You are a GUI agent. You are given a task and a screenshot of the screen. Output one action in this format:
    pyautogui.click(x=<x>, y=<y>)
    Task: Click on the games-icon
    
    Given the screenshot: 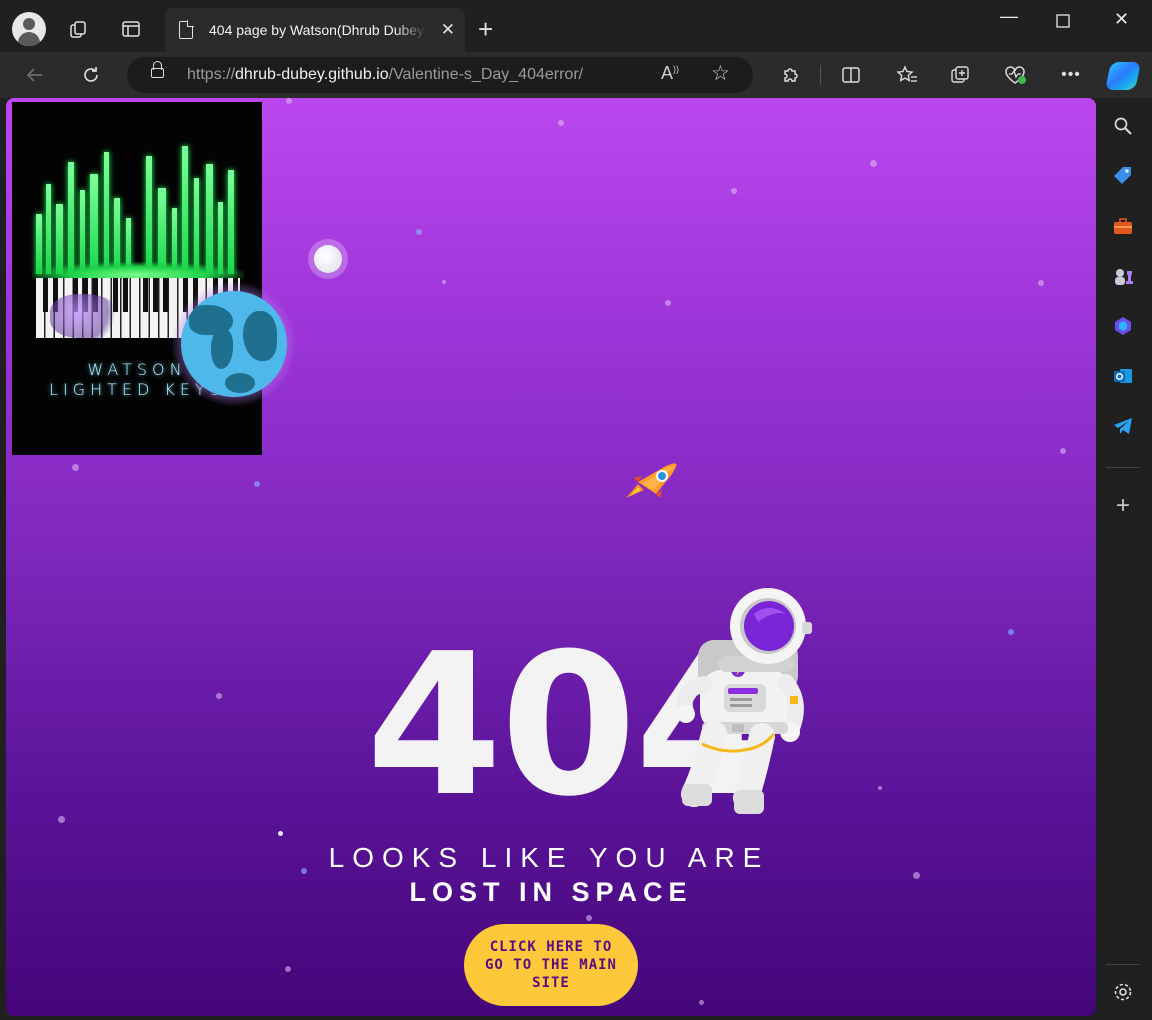 What is the action you would take?
    pyautogui.click(x=1123, y=276)
    